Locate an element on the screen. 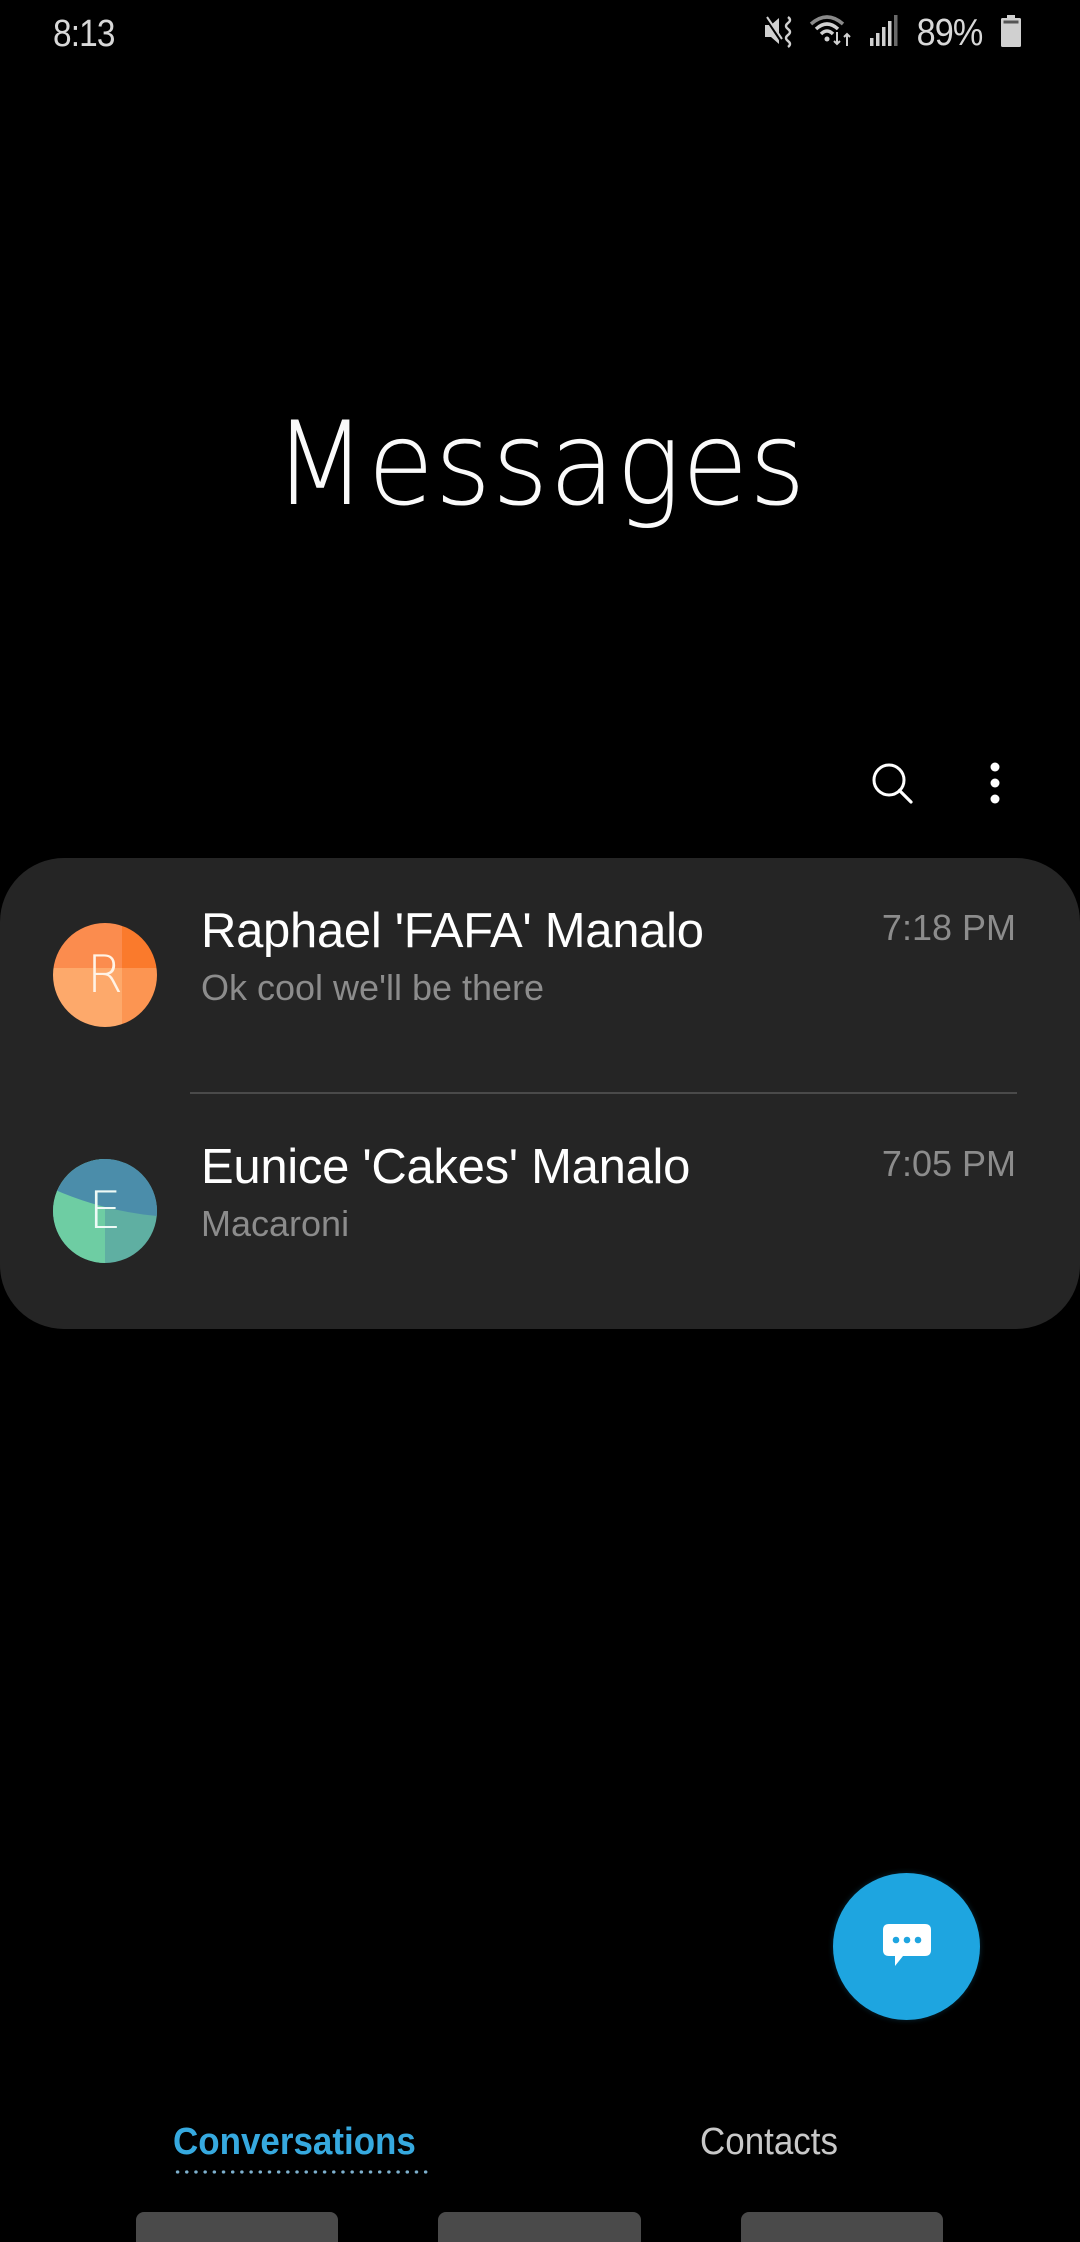  page-title: Messages is located at coordinates (540, 464).